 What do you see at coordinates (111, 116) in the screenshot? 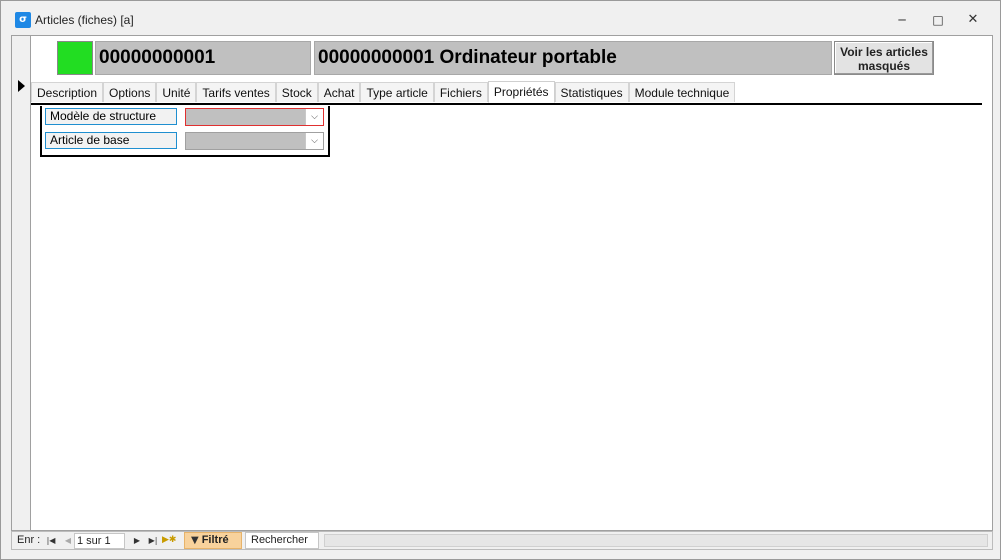
I see `structure-model-label: Modèle de structure` at bounding box center [111, 116].